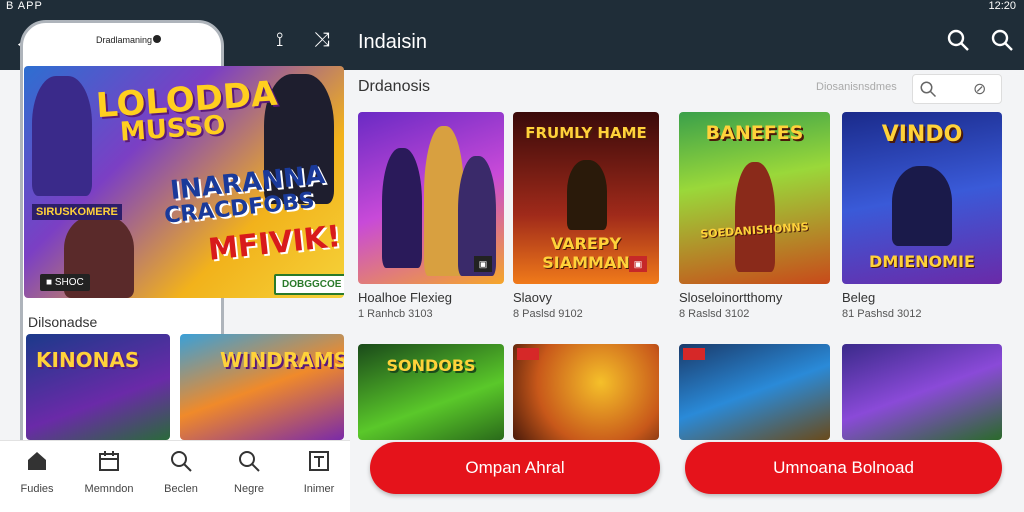 Image resolution: width=1024 pixels, height=512 pixels. Describe the element at coordinates (714, 314) in the screenshot. I see `game-meta: 8 Raslsd 3102` at that location.